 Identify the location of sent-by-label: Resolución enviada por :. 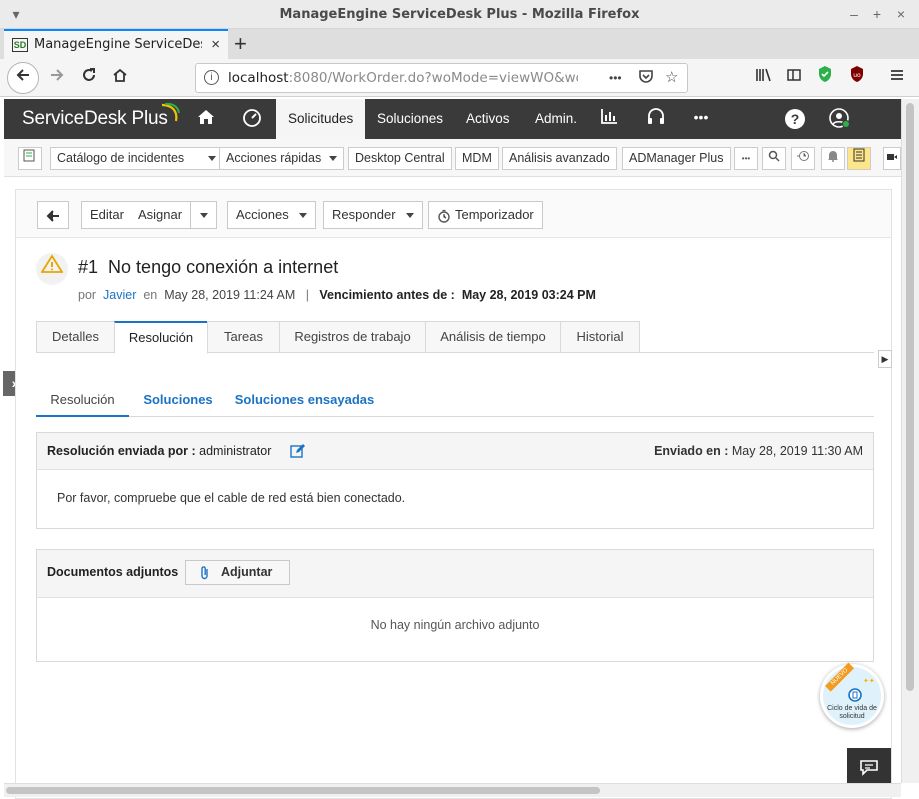
(121, 451).